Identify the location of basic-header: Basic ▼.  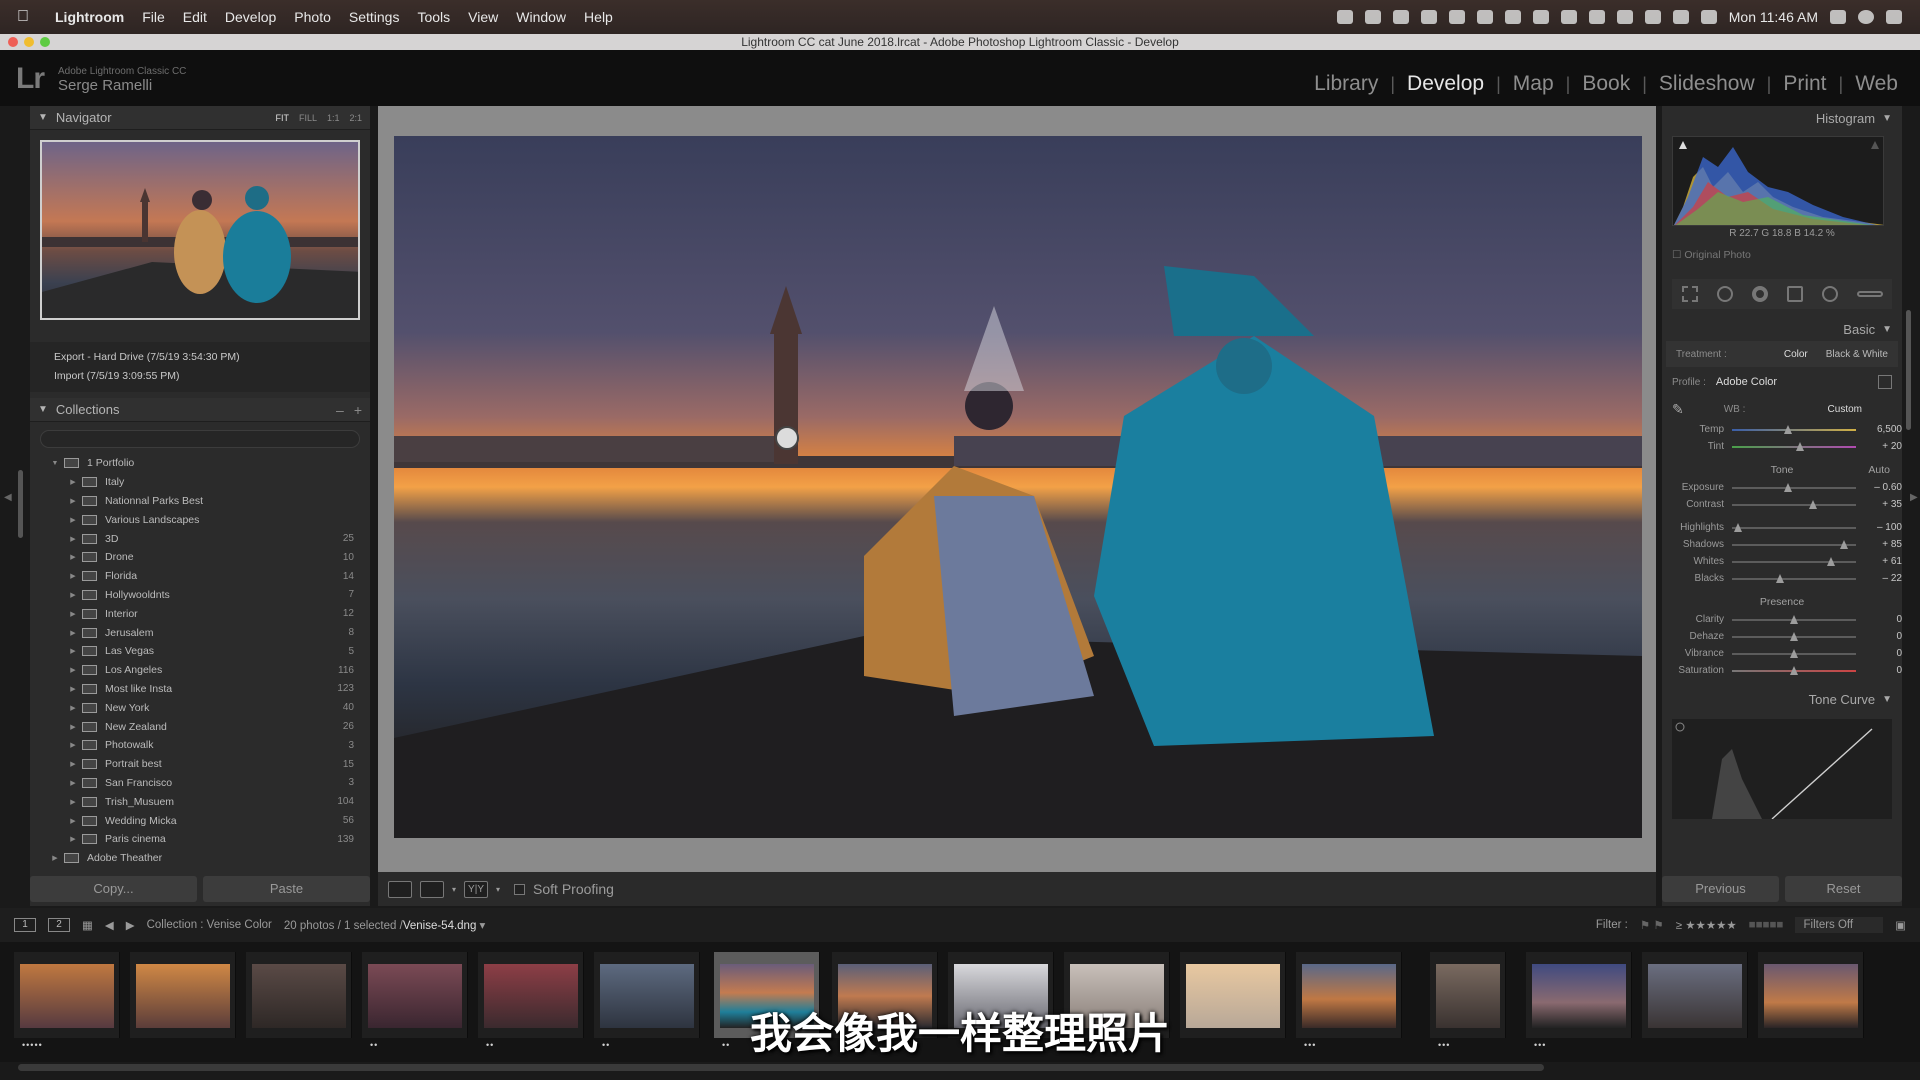
(1782, 329).